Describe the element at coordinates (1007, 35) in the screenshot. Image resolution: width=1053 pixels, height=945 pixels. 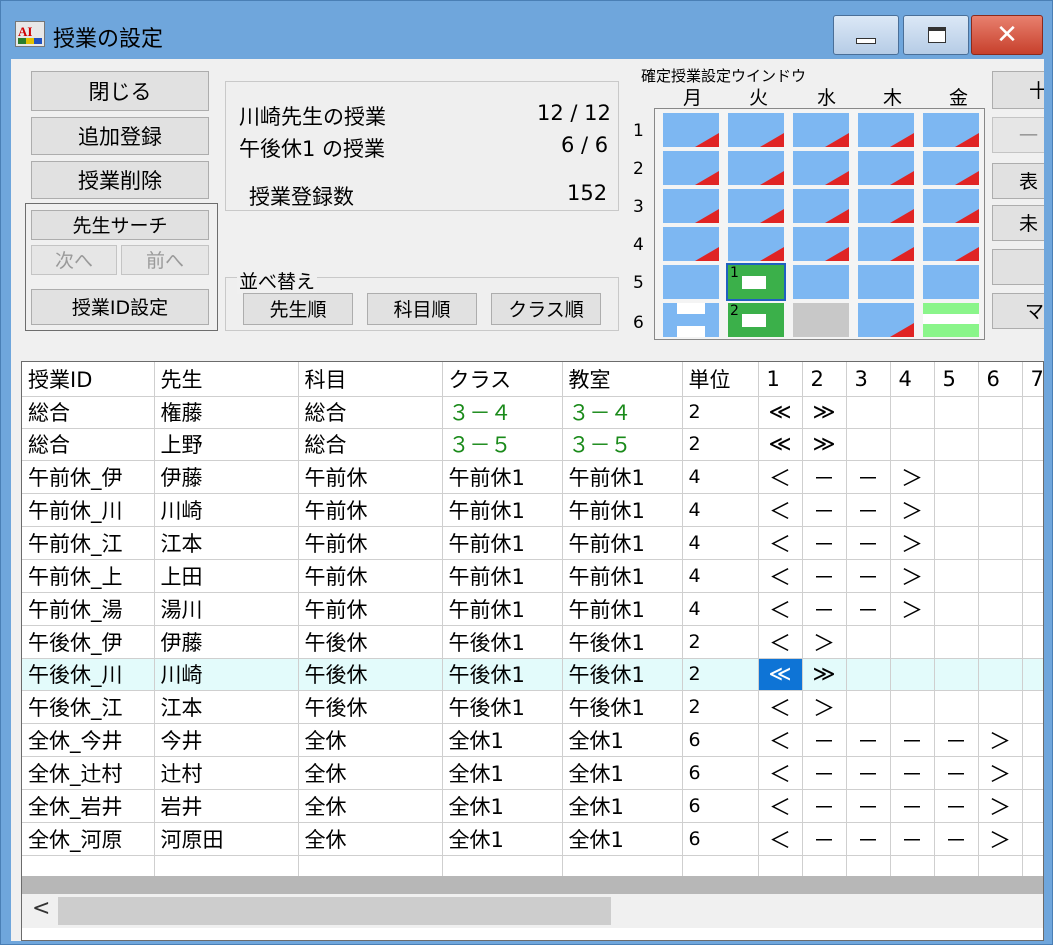
I see `close-window-button: ✕` at that location.